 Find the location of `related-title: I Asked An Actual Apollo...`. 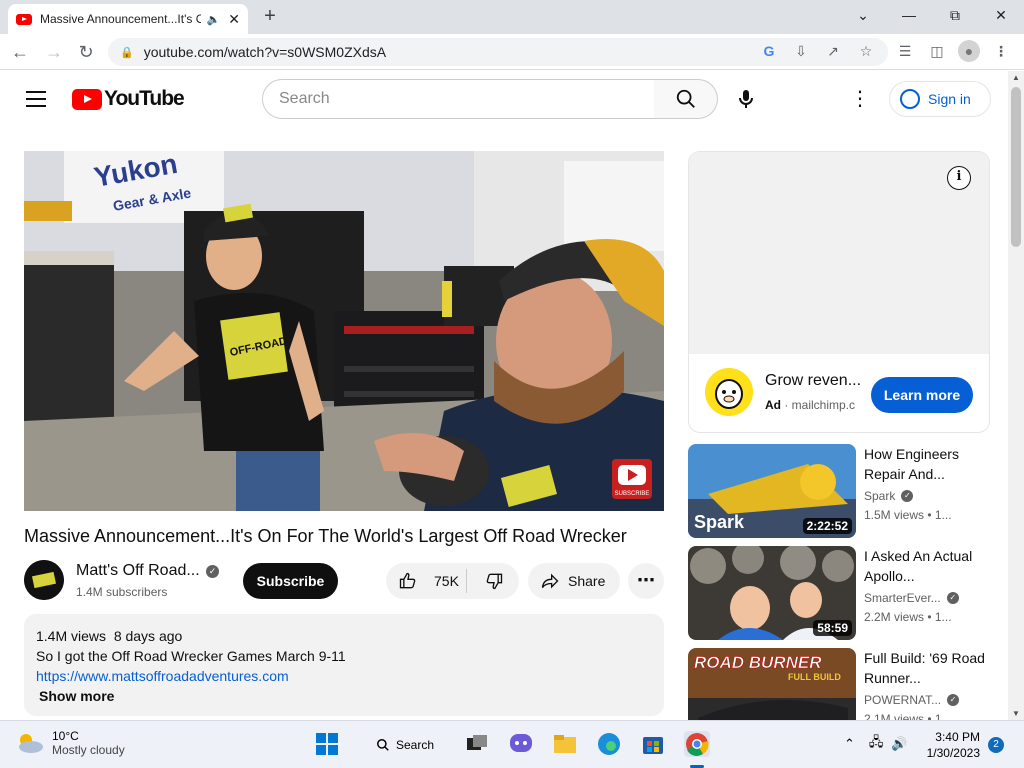

related-title: I Asked An Actual Apollo... is located at coordinates (926, 566).